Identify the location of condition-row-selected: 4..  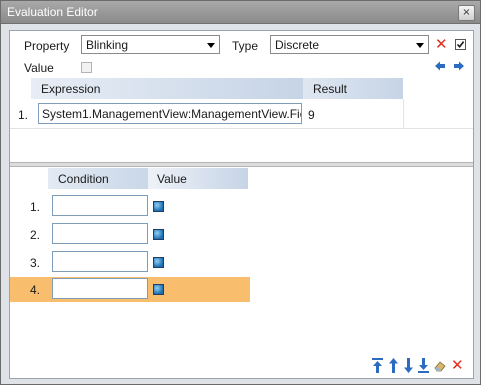
(130, 289).